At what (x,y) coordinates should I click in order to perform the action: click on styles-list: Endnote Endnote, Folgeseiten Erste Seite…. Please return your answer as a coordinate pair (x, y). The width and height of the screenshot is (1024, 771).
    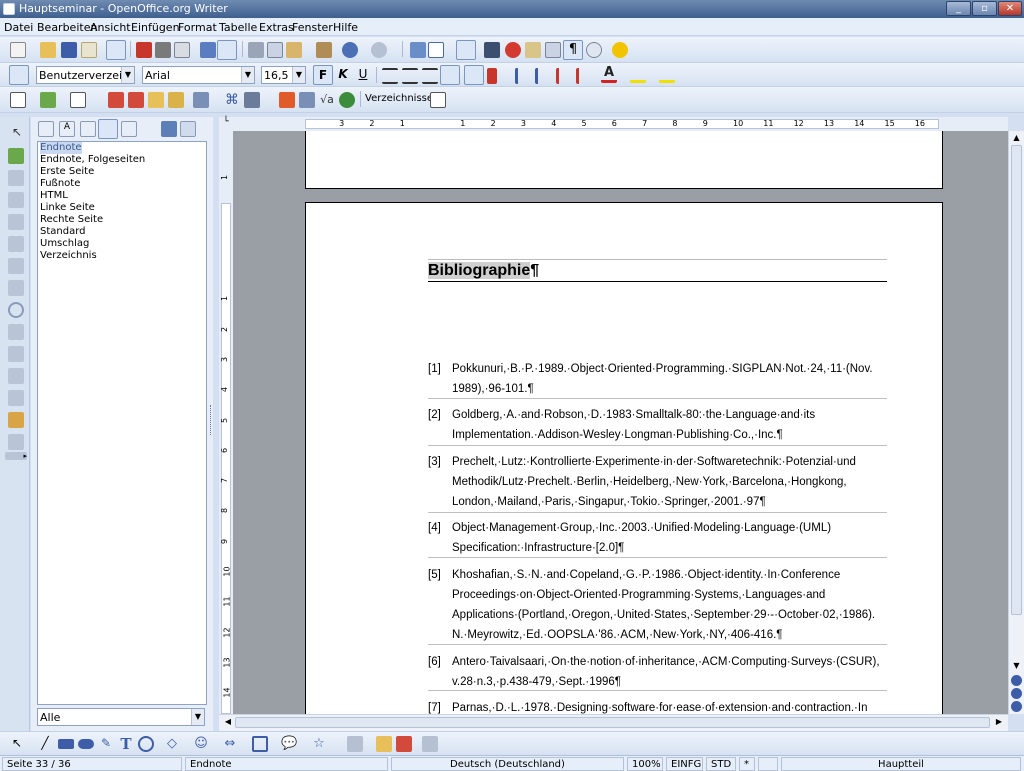
    Looking at the image, I should click on (122, 423).